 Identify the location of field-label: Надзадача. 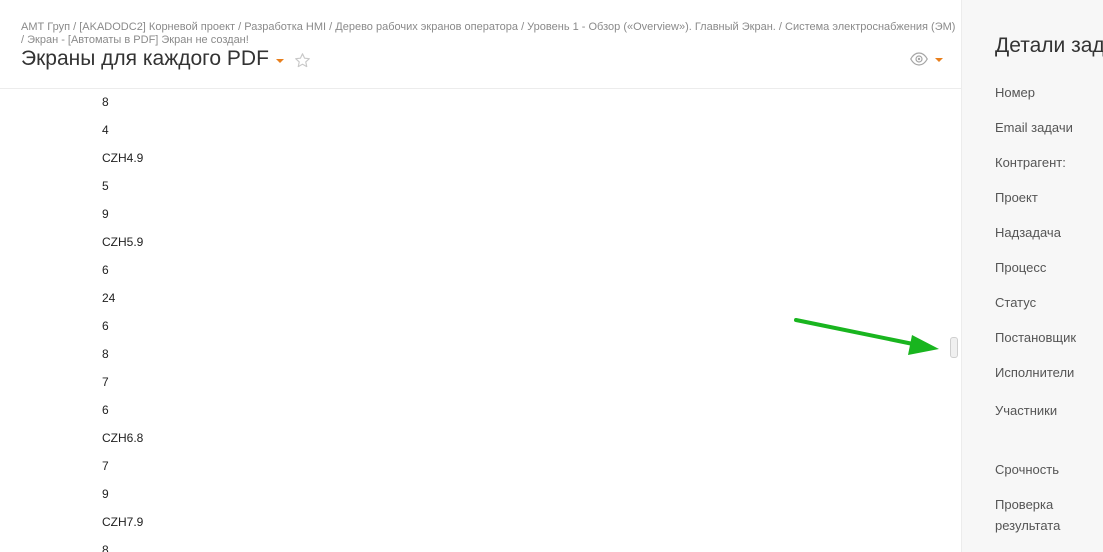
(1028, 232).